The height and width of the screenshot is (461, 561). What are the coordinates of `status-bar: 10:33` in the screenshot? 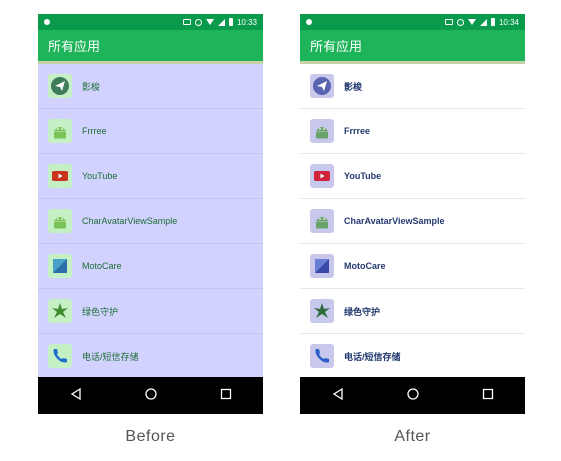 It's located at (150, 22).